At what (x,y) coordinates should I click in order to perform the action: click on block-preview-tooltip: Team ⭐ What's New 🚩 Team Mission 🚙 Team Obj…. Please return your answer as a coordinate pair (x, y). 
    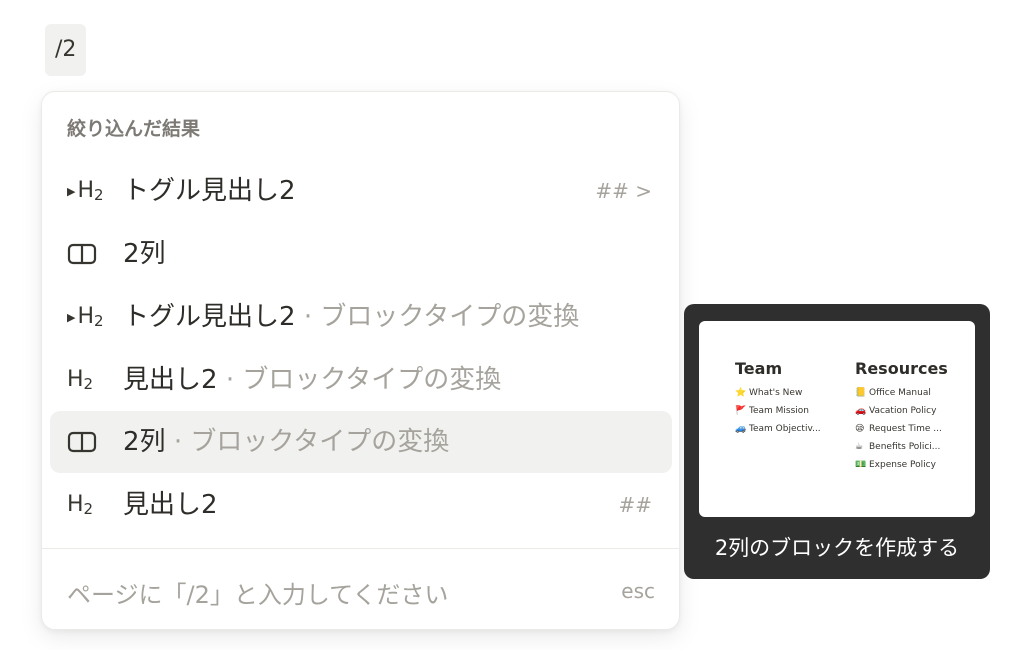
    Looking at the image, I should click on (837, 441).